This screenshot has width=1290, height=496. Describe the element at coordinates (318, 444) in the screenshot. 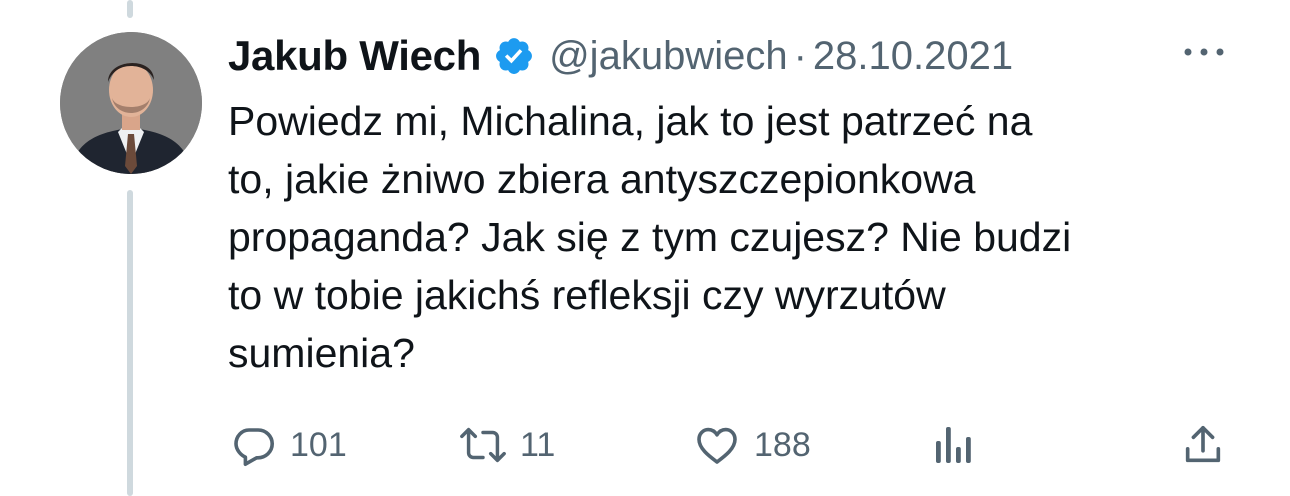

I see `reply-count: 101` at that location.